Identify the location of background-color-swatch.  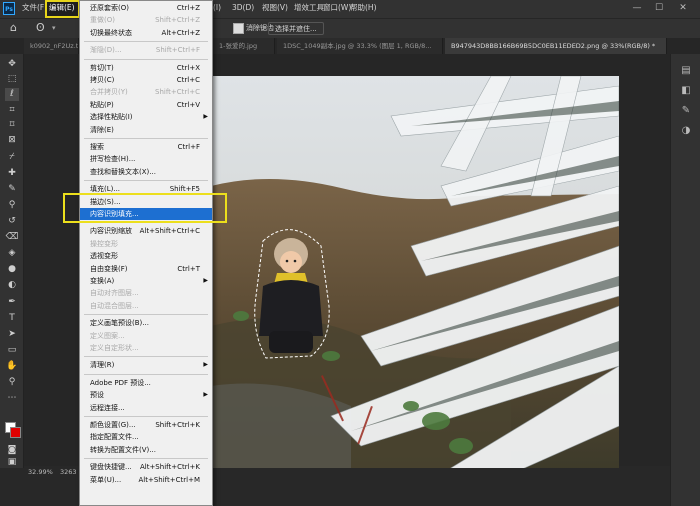
(15, 432).